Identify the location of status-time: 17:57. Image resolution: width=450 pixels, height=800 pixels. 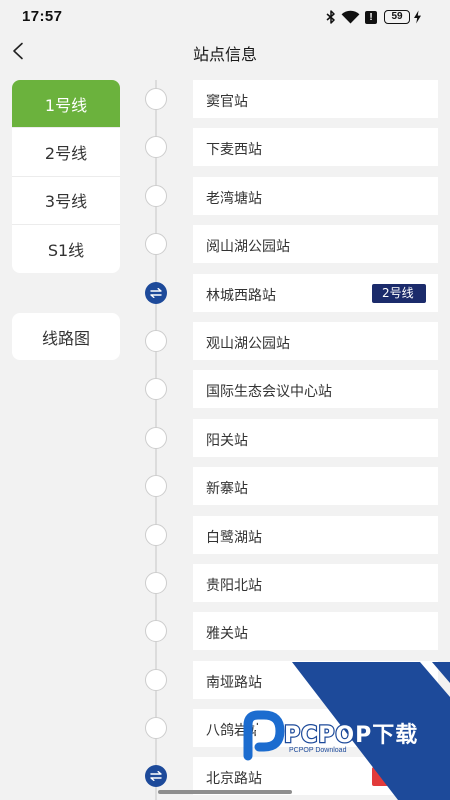
(42, 16).